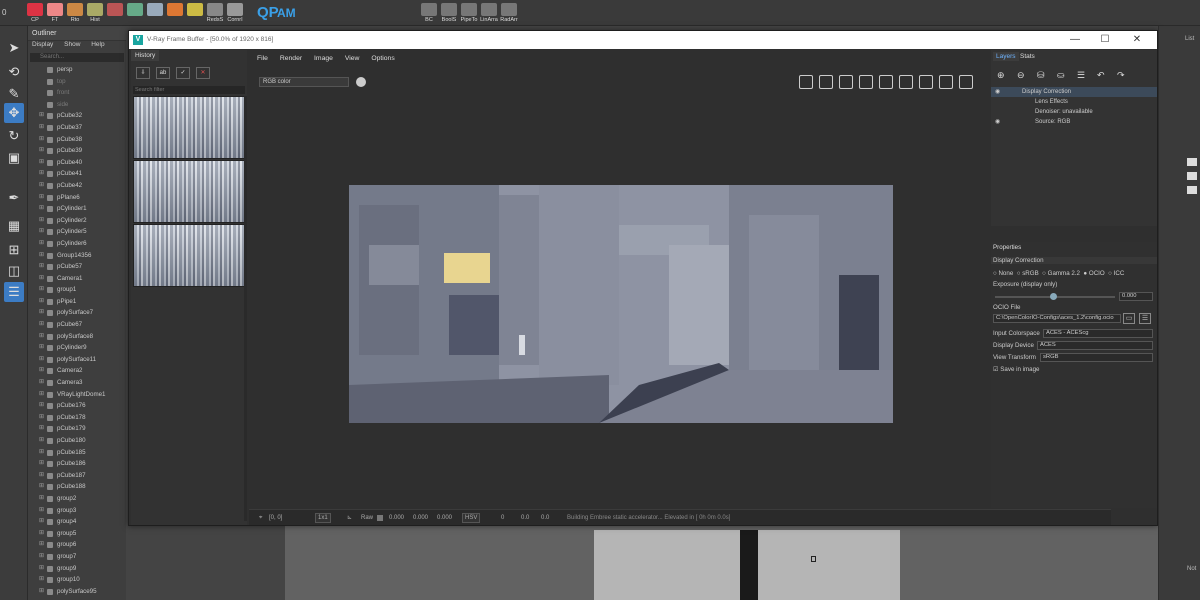 The width and height of the screenshot is (1200, 600). Describe the element at coordinates (1075, 40) in the screenshot. I see `minimize-button: —` at that location.